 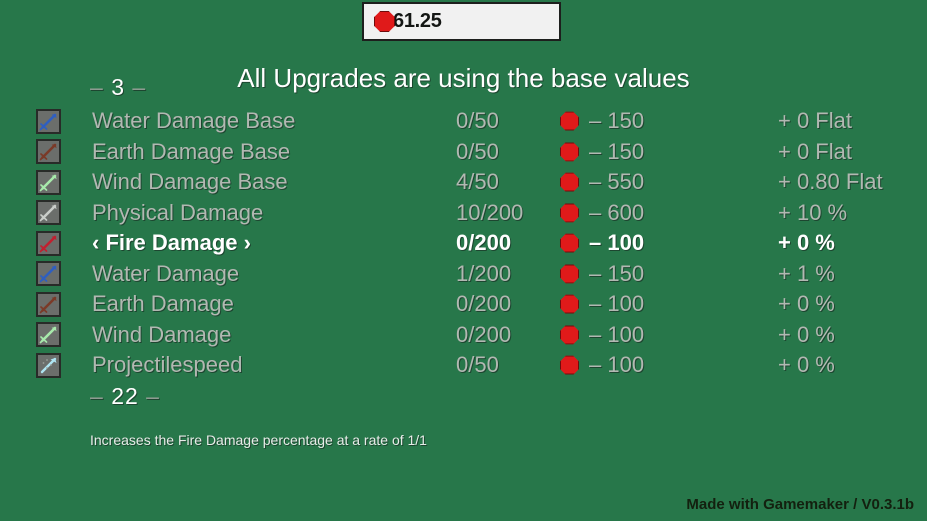 What do you see at coordinates (617, 182) in the screenshot?
I see `upgrade-cost: – 550` at bounding box center [617, 182].